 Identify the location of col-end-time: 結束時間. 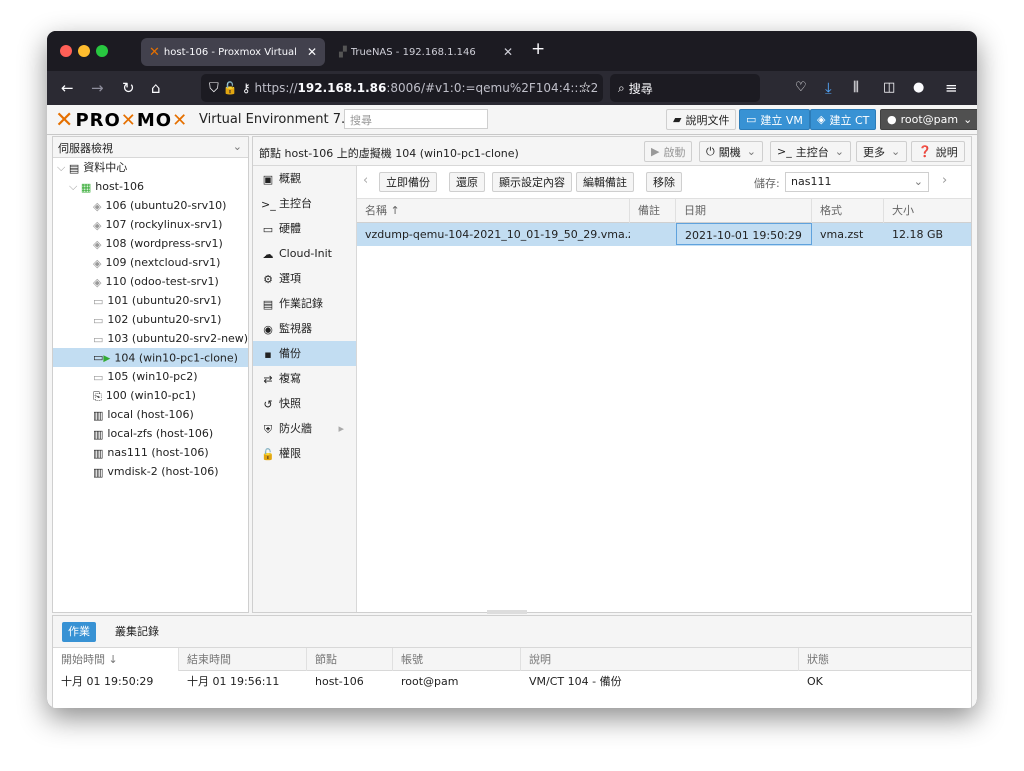
(243, 660).